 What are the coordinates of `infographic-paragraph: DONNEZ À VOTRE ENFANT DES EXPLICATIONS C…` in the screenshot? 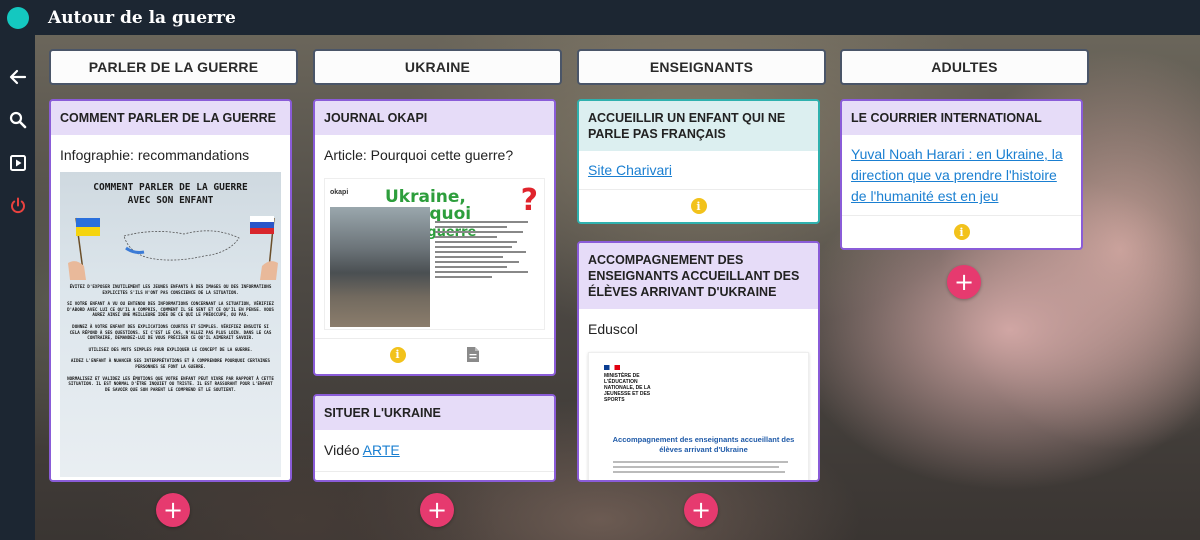 It's located at (170, 332).